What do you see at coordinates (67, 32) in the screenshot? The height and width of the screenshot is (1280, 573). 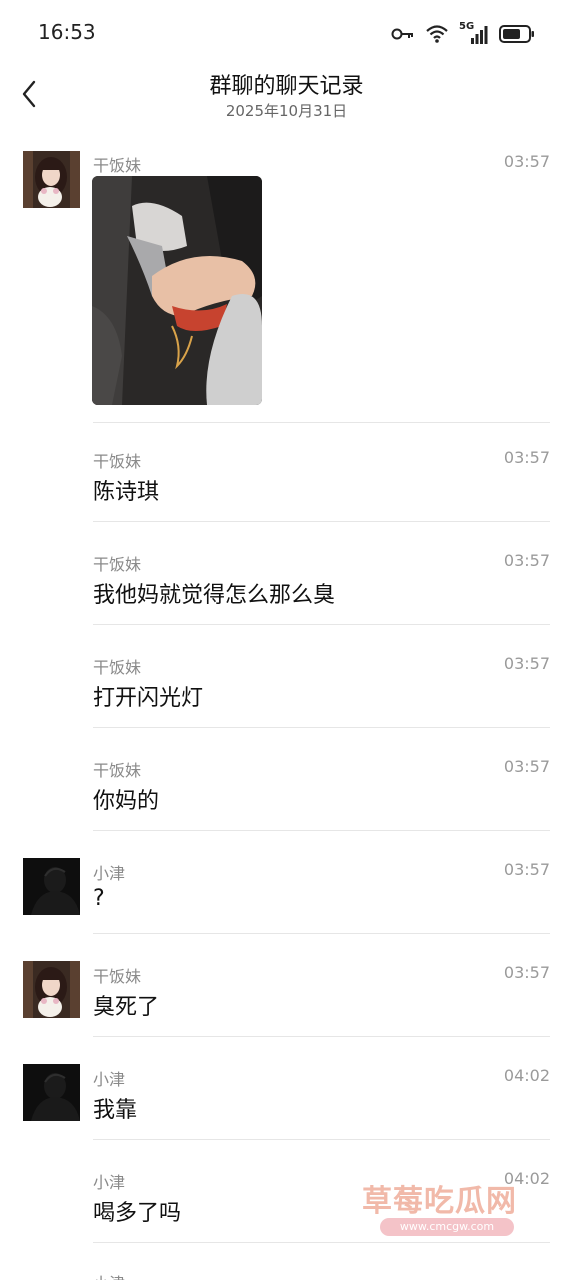 I see `status-time: 16:53` at bounding box center [67, 32].